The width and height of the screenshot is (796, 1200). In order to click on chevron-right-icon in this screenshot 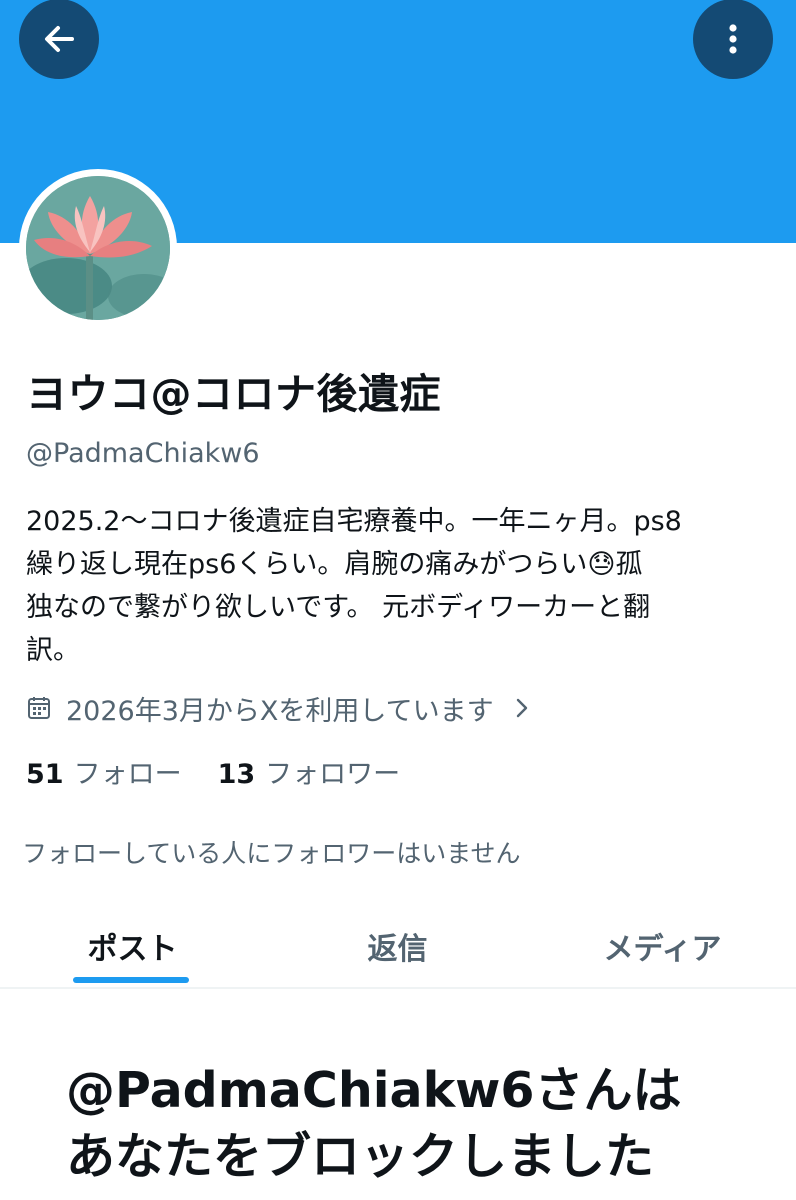, I will do `click(521, 708)`.